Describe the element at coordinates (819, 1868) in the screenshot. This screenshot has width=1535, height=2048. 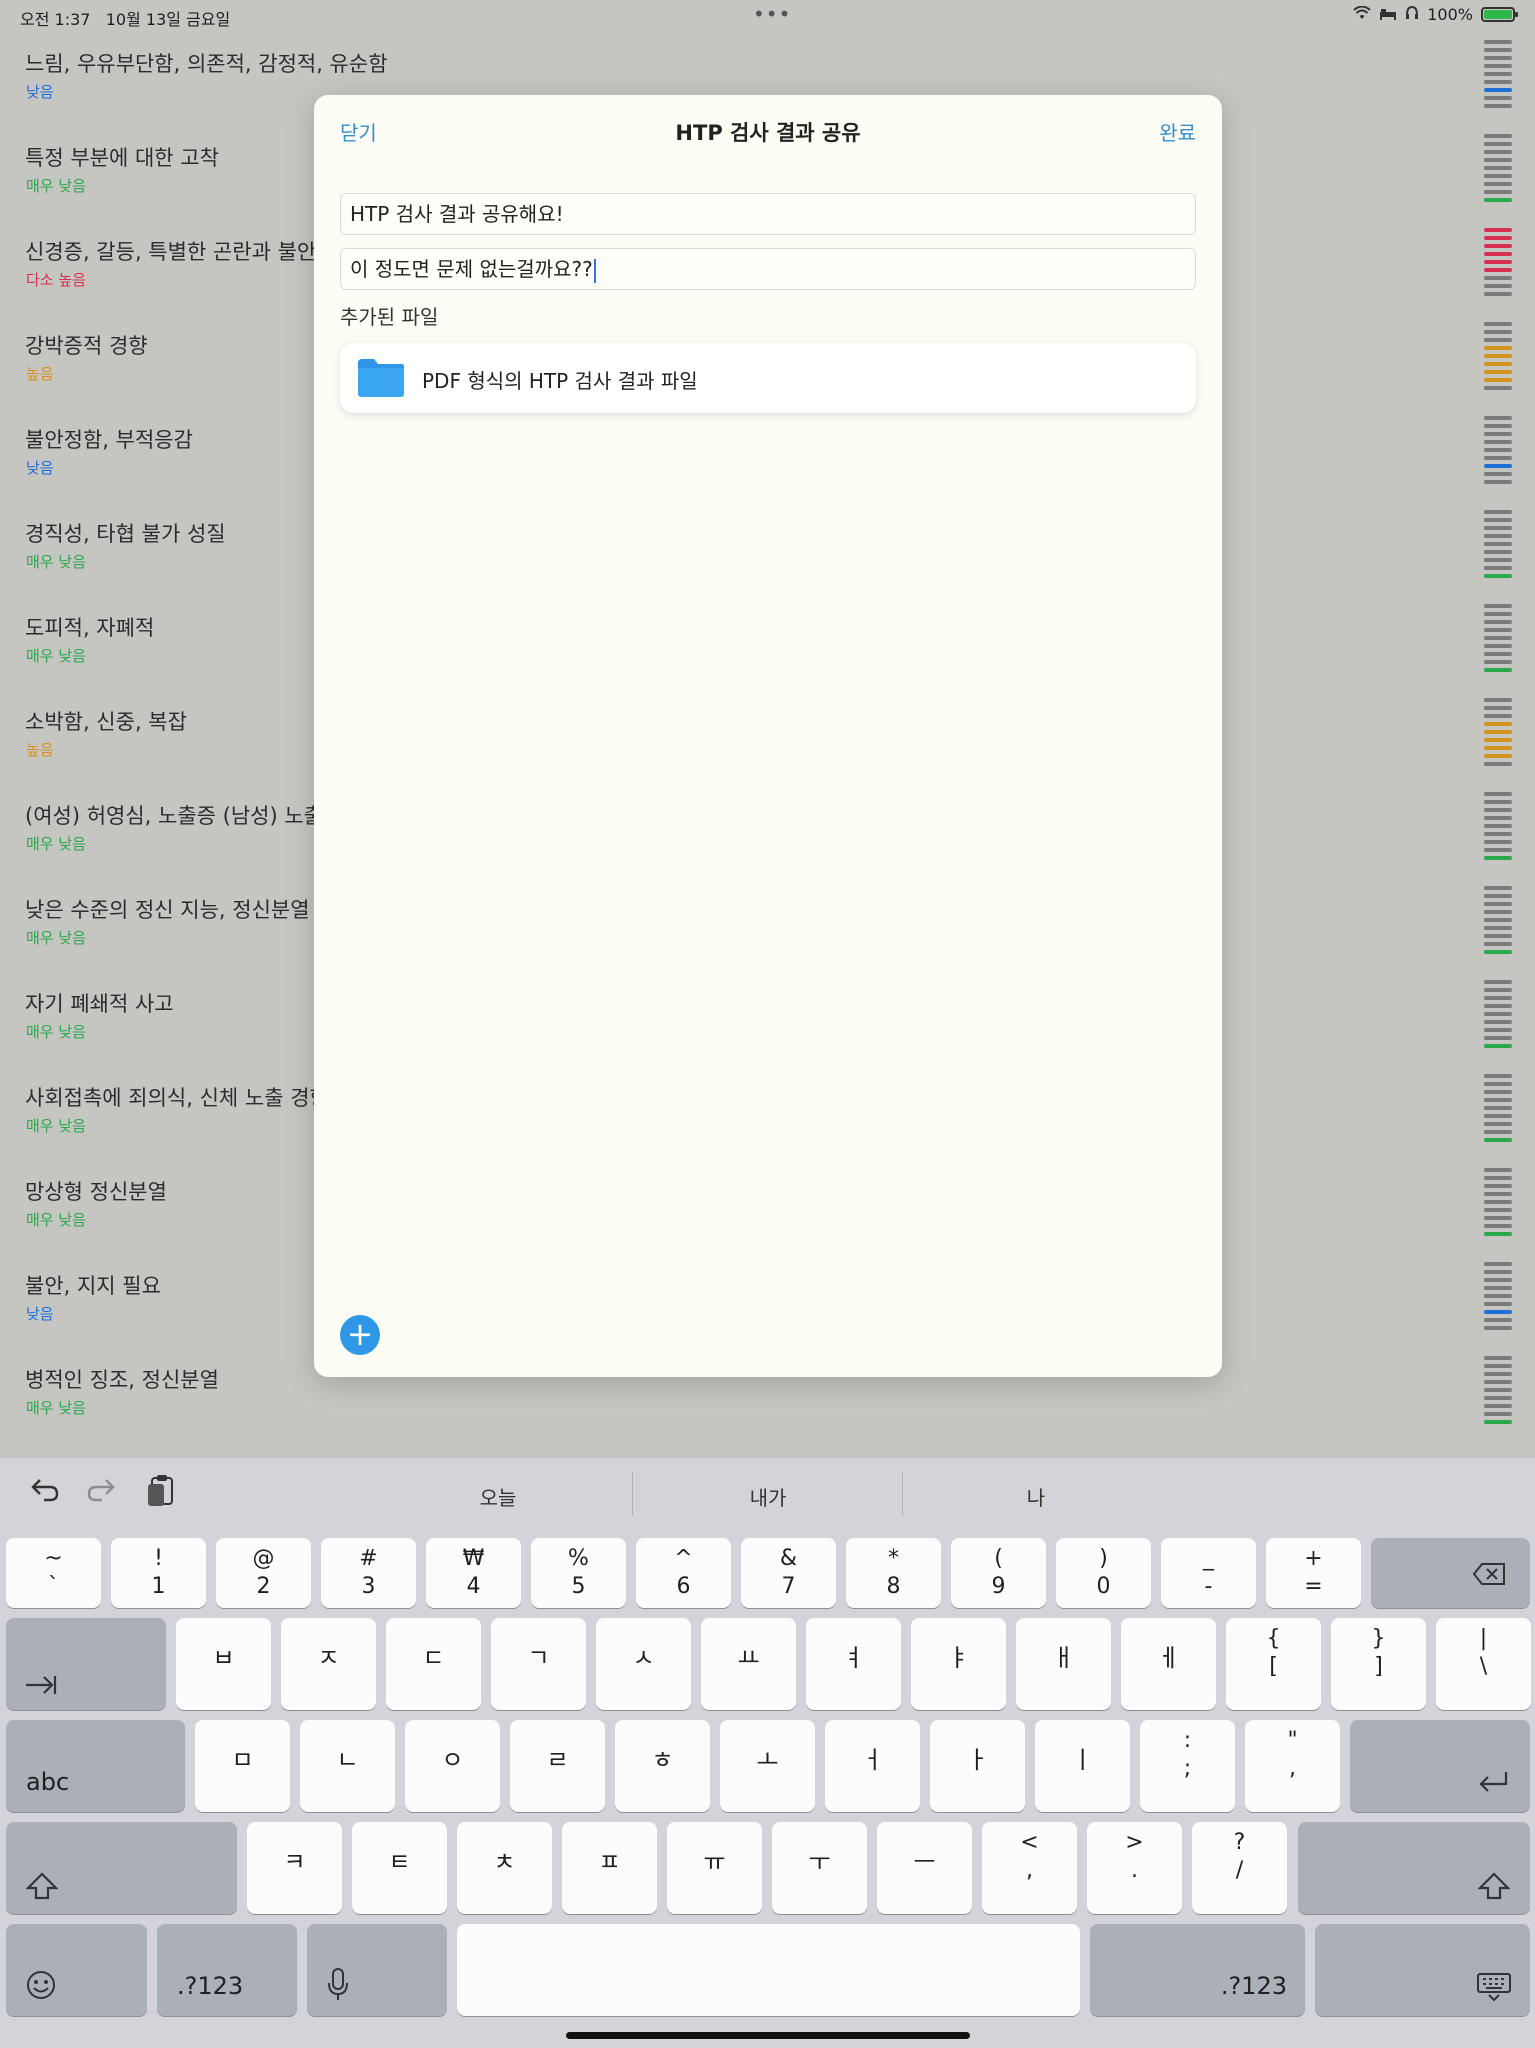
I see `letter-key: ㅜ` at that location.